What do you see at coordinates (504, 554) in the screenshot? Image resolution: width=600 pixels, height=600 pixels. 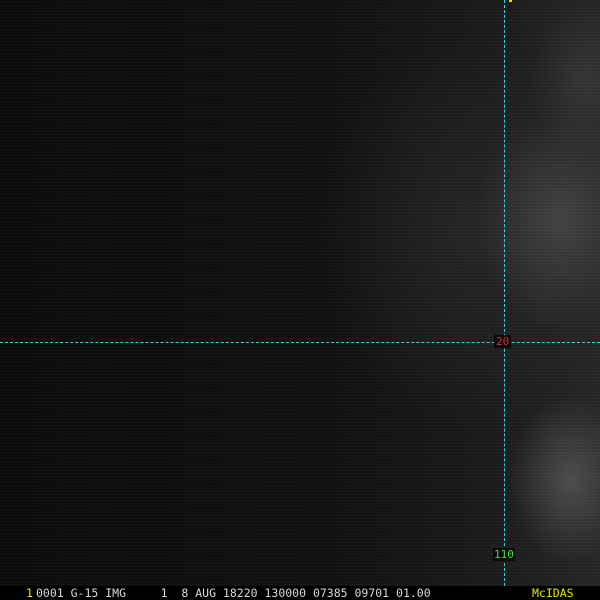 I see `longitude-label: 110` at bounding box center [504, 554].